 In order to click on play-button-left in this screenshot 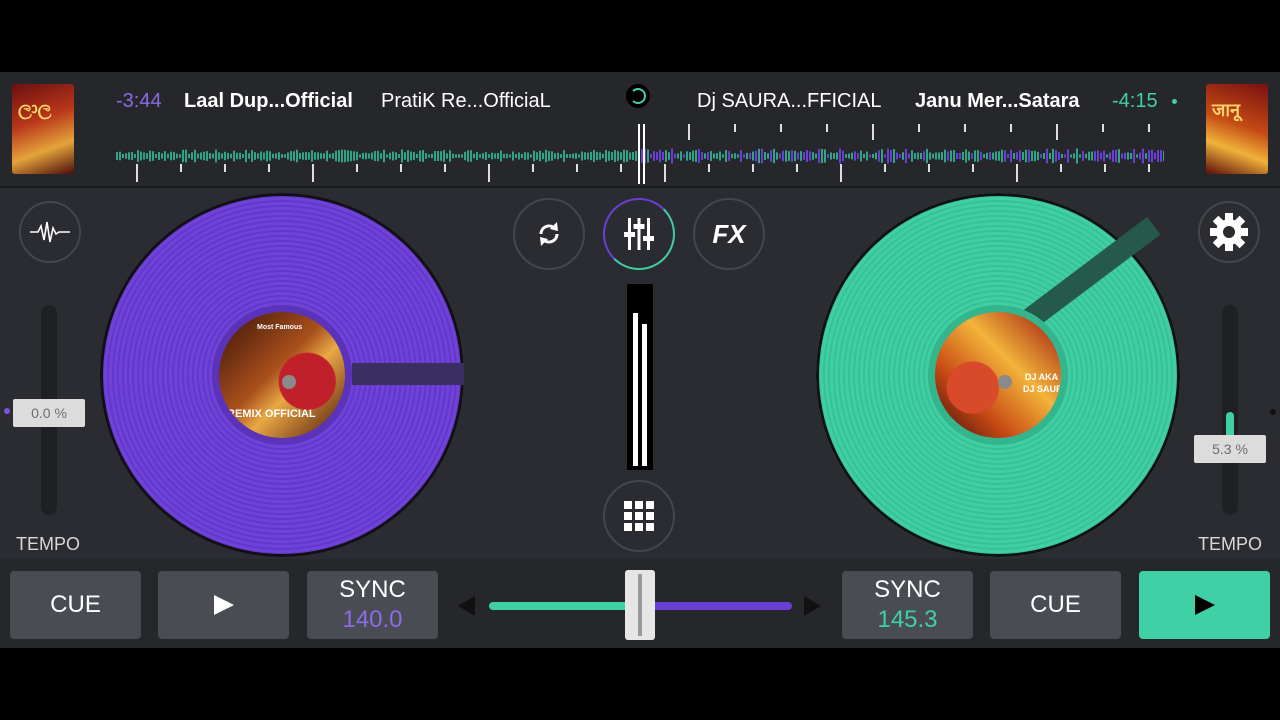, I will do `click(223, 605)`.